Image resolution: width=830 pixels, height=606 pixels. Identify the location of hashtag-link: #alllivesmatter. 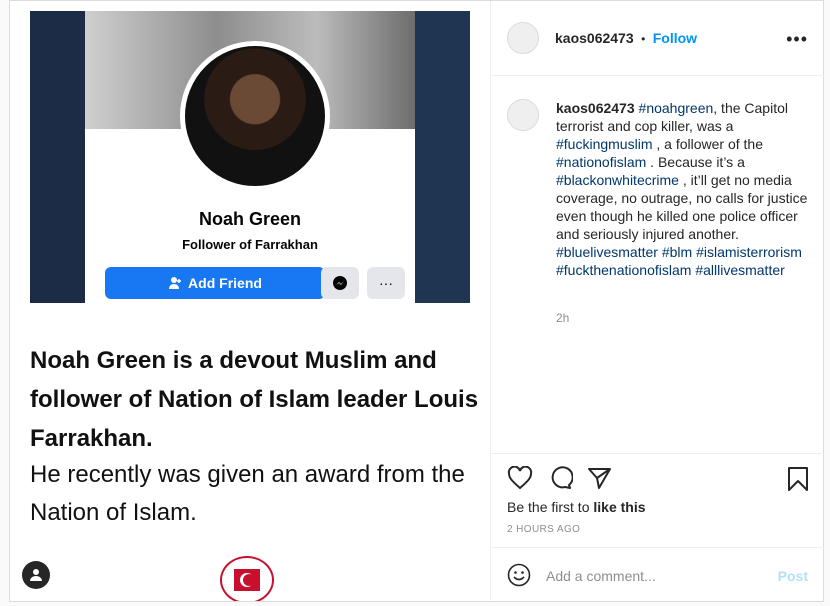
(739, 270).